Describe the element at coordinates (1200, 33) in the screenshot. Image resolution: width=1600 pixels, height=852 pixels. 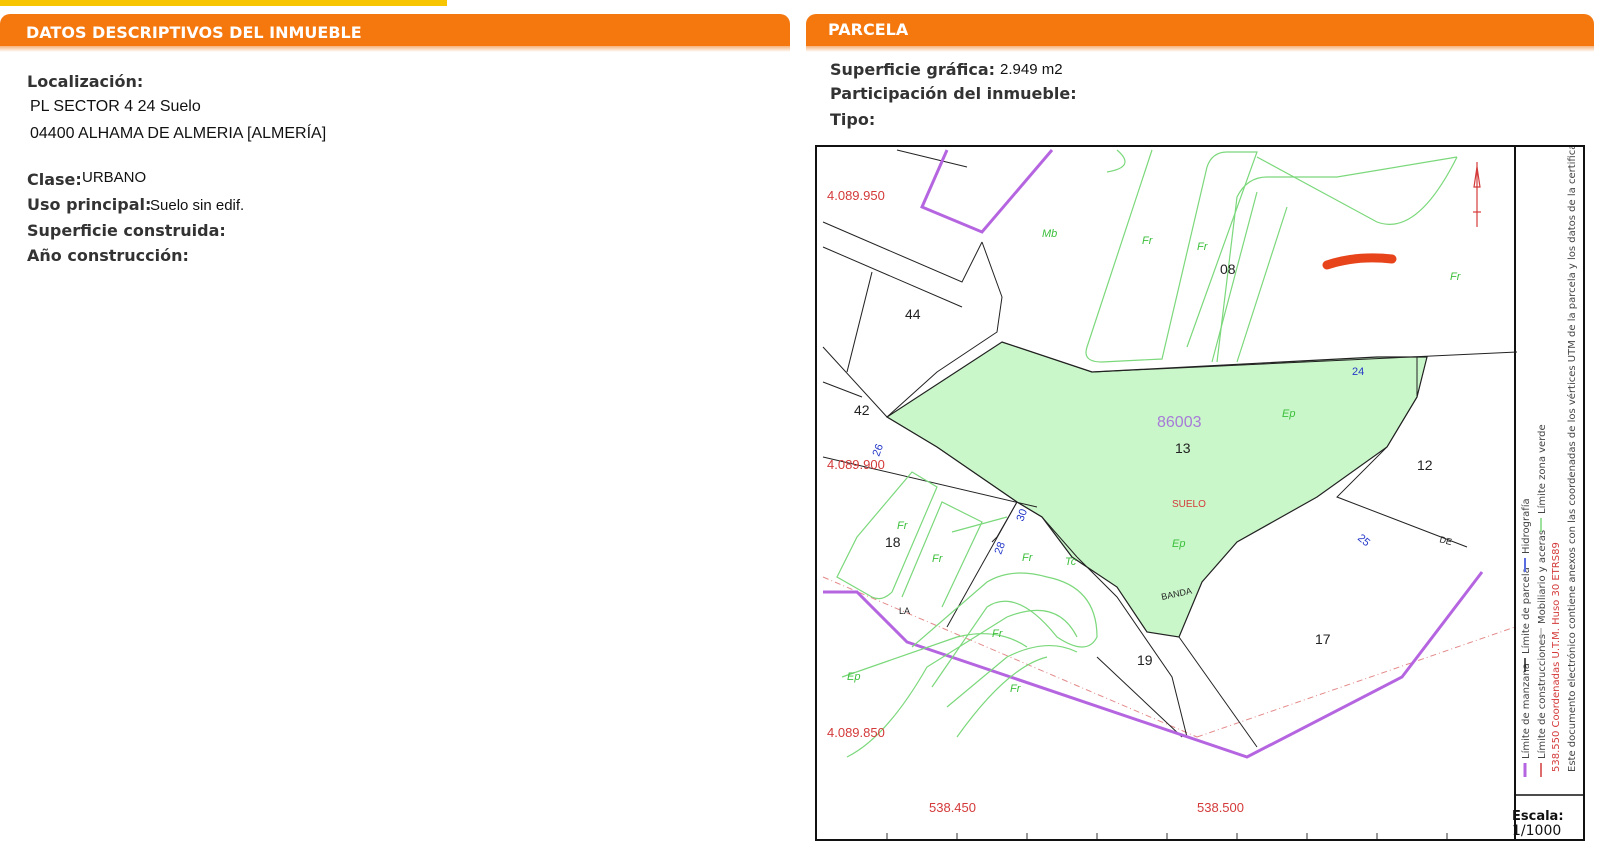
I see `section-header-parcela: PARCELA` at that location.